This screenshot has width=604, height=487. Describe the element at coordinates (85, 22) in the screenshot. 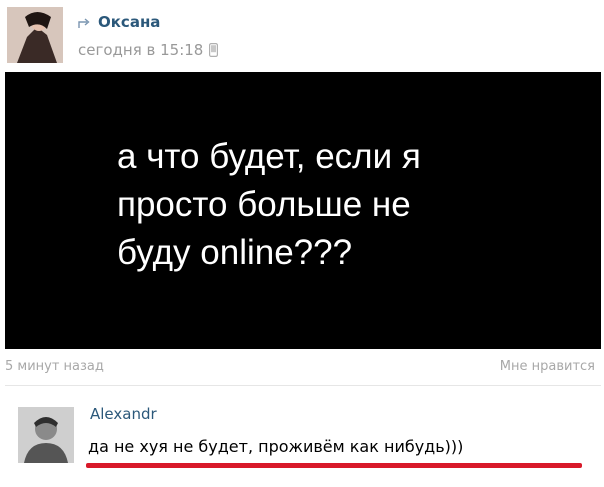

I see `share-arrow-icon` at that location.